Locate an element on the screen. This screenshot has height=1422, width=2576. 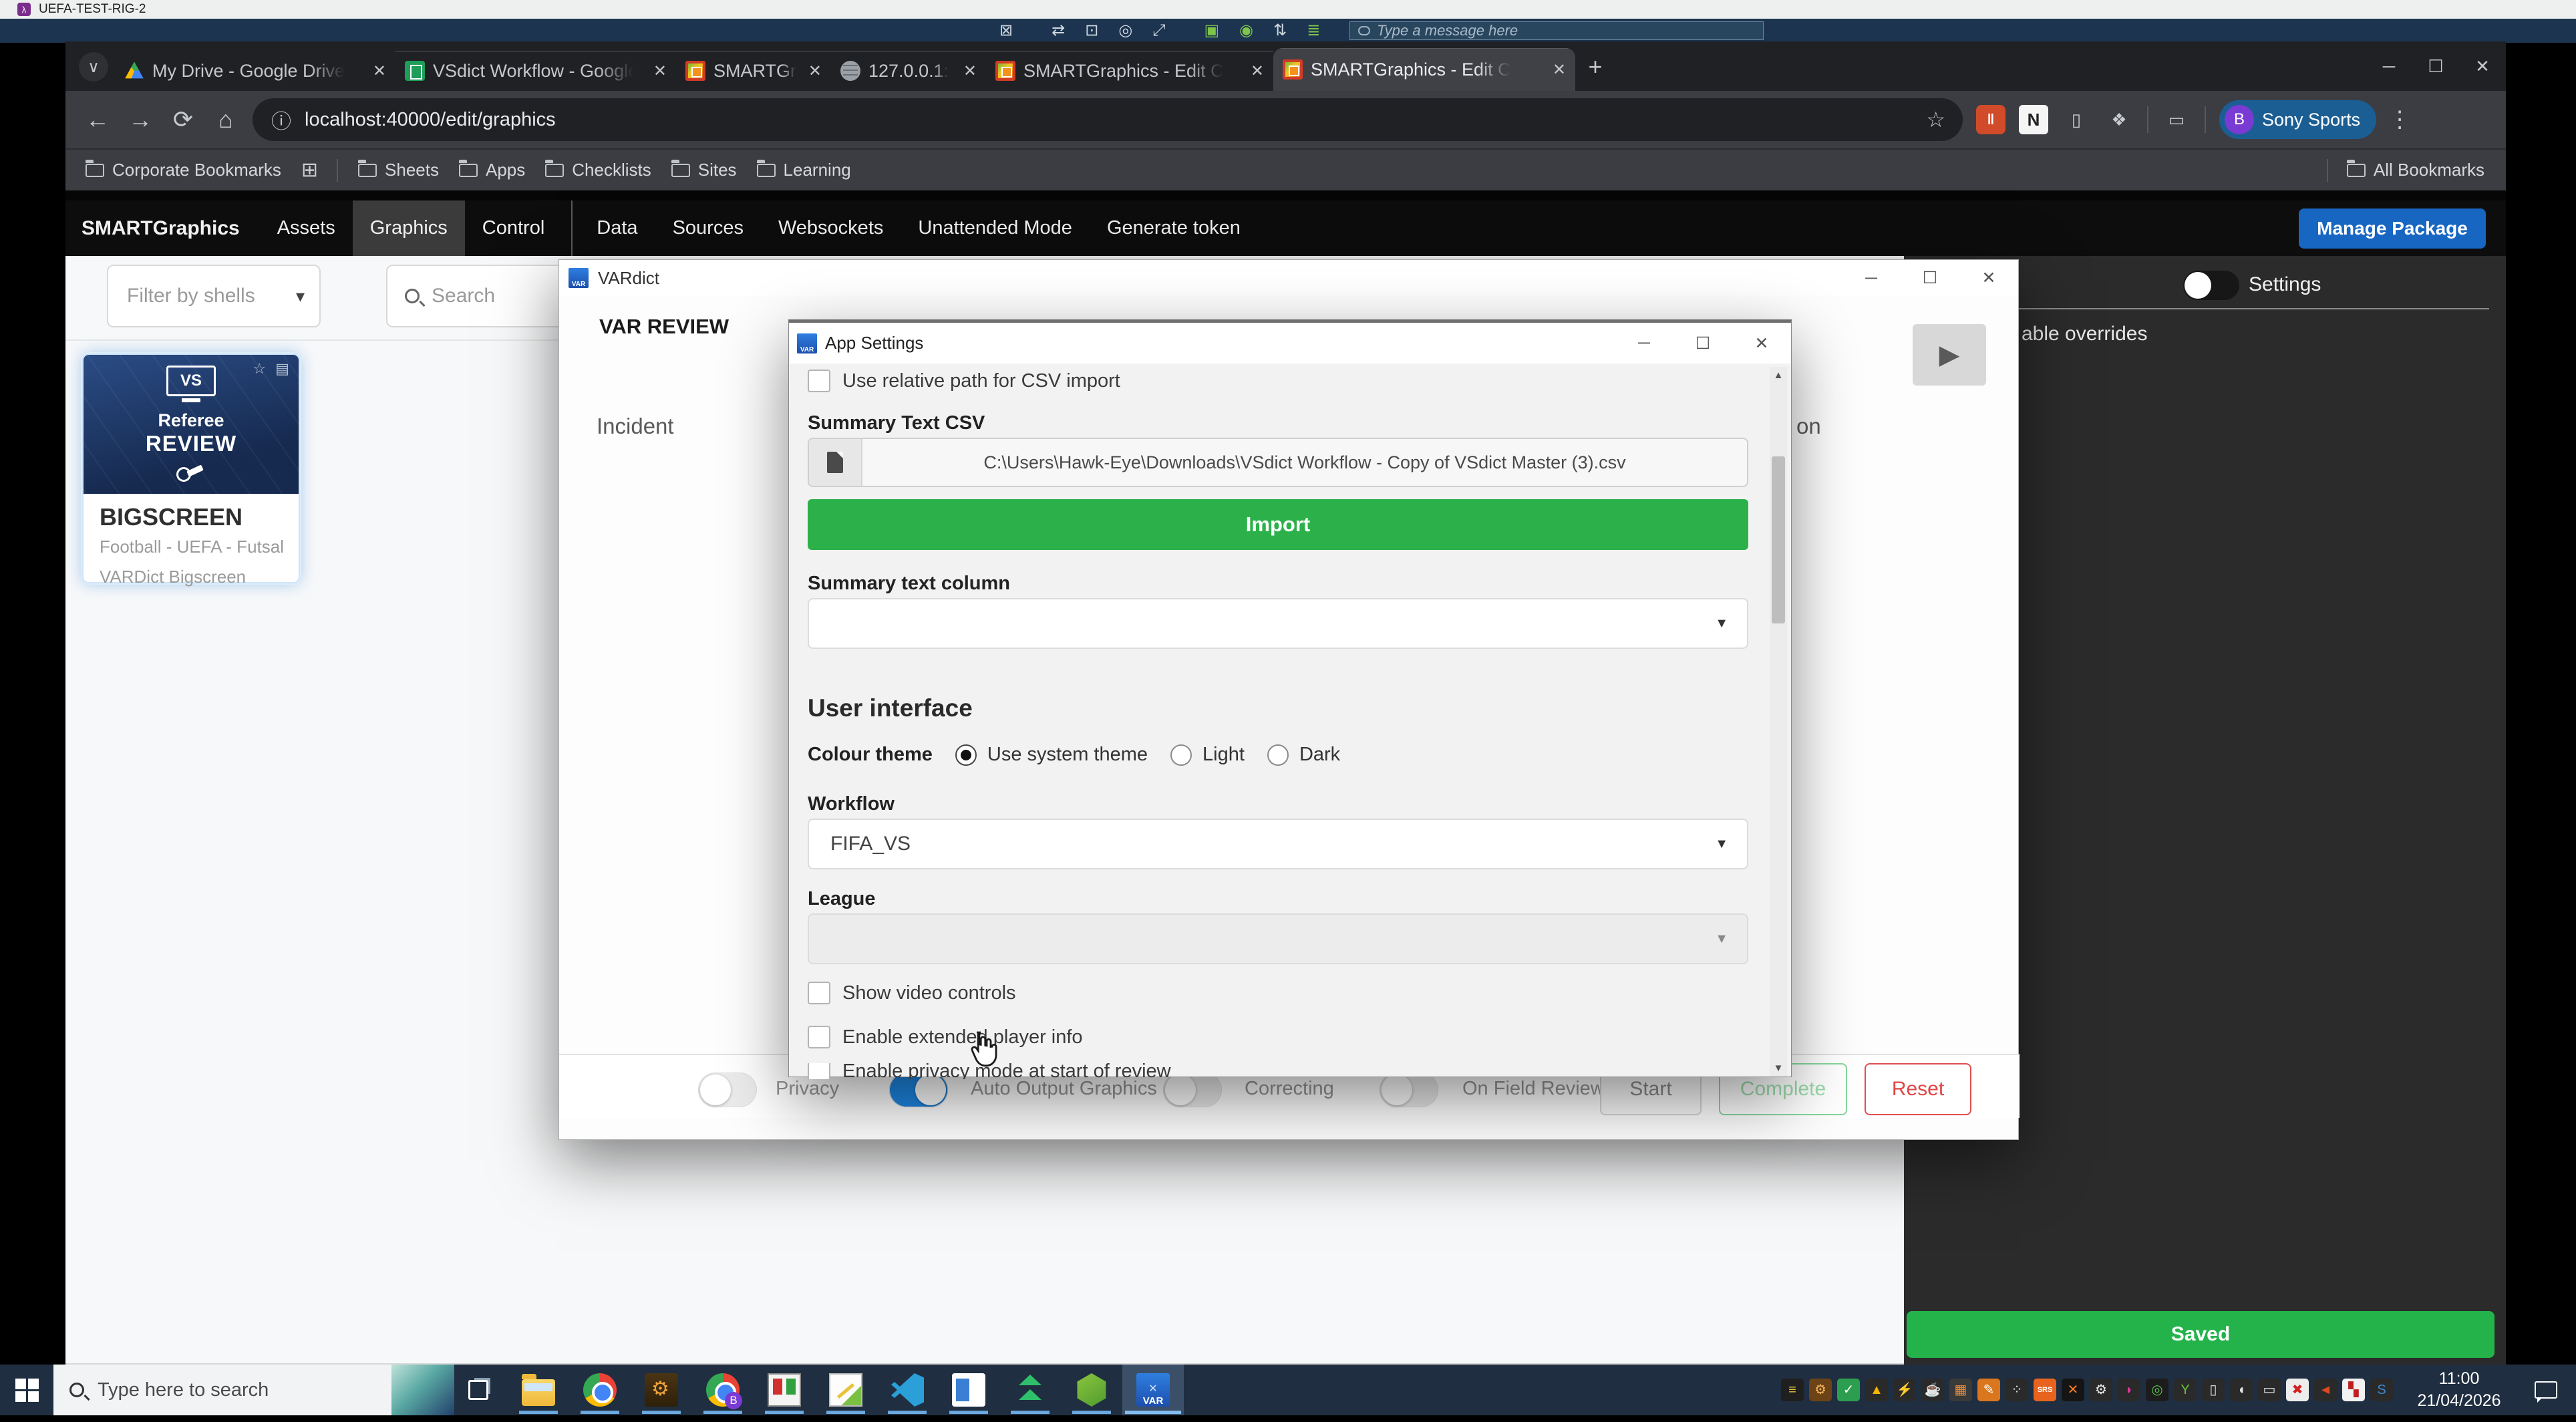
filter-by-shells-select: Filter by shells ▾ is located at coordinates (214, 296).